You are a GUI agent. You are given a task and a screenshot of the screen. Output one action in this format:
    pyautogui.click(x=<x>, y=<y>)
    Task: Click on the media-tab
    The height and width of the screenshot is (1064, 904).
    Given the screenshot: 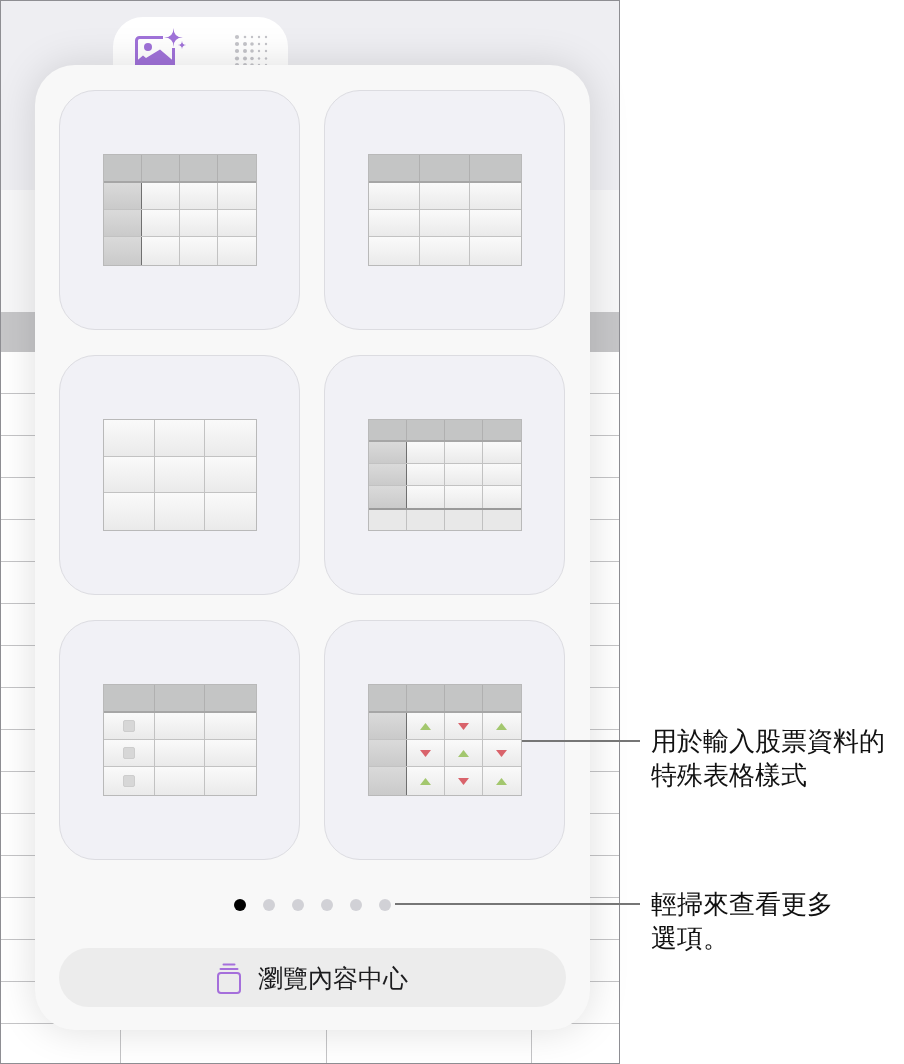 What is the action you would take?
    pyautogui.click(x=161, y=46)
    